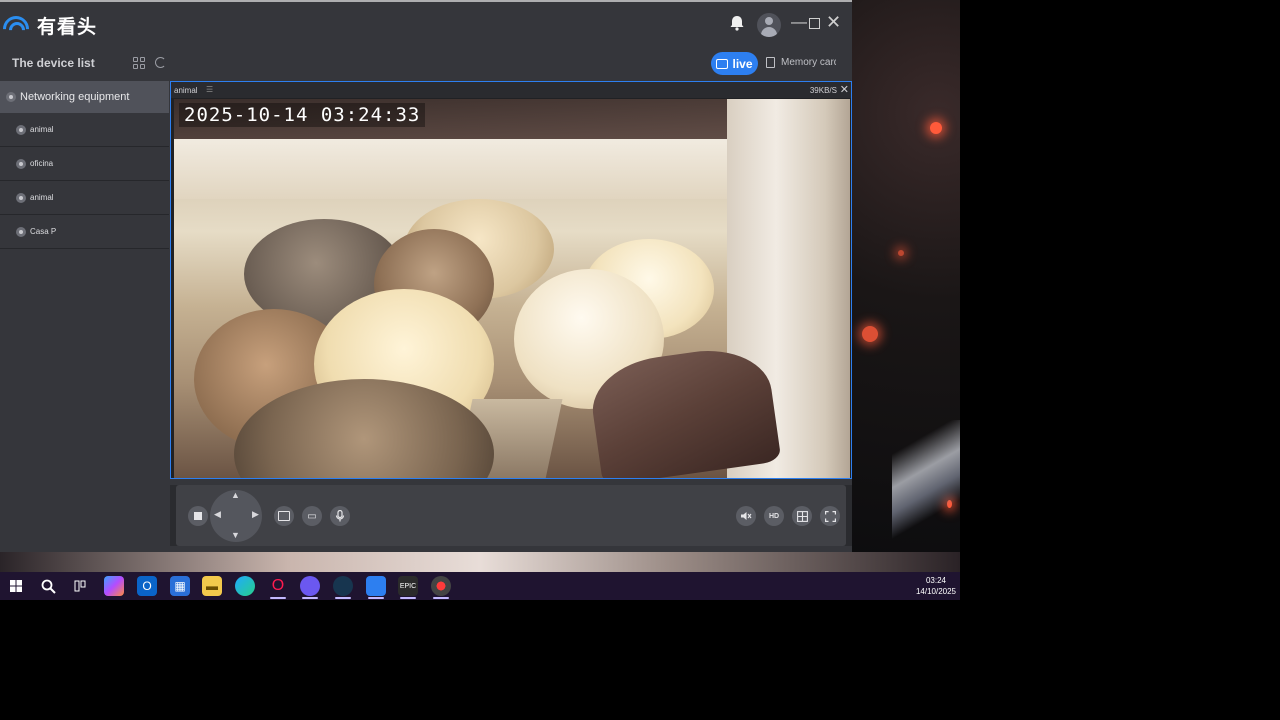 This screenshot has height=720, width=1280. What do you see at coordinates (823, 90) in the screenshot?
I see `bitrate-readout: 39KB/S` at bounding box center [823, 90].